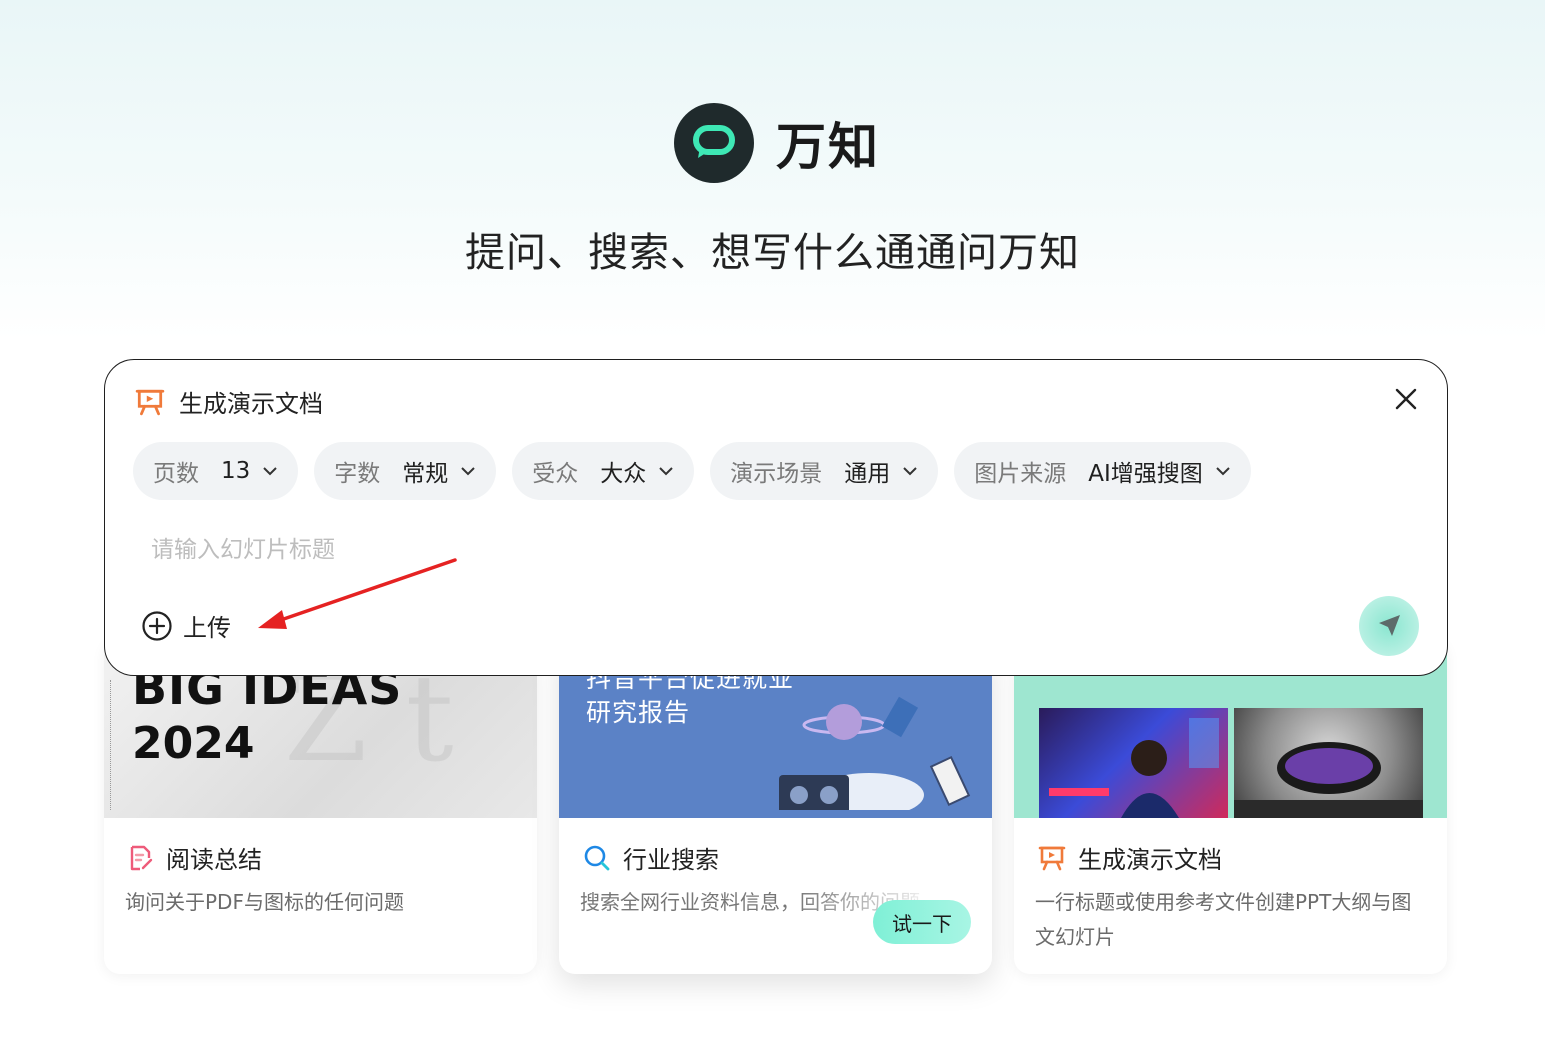 The width and height of the screenshot is (1545, 1046). I want to click on image-text: 2024, so click(193, 743).